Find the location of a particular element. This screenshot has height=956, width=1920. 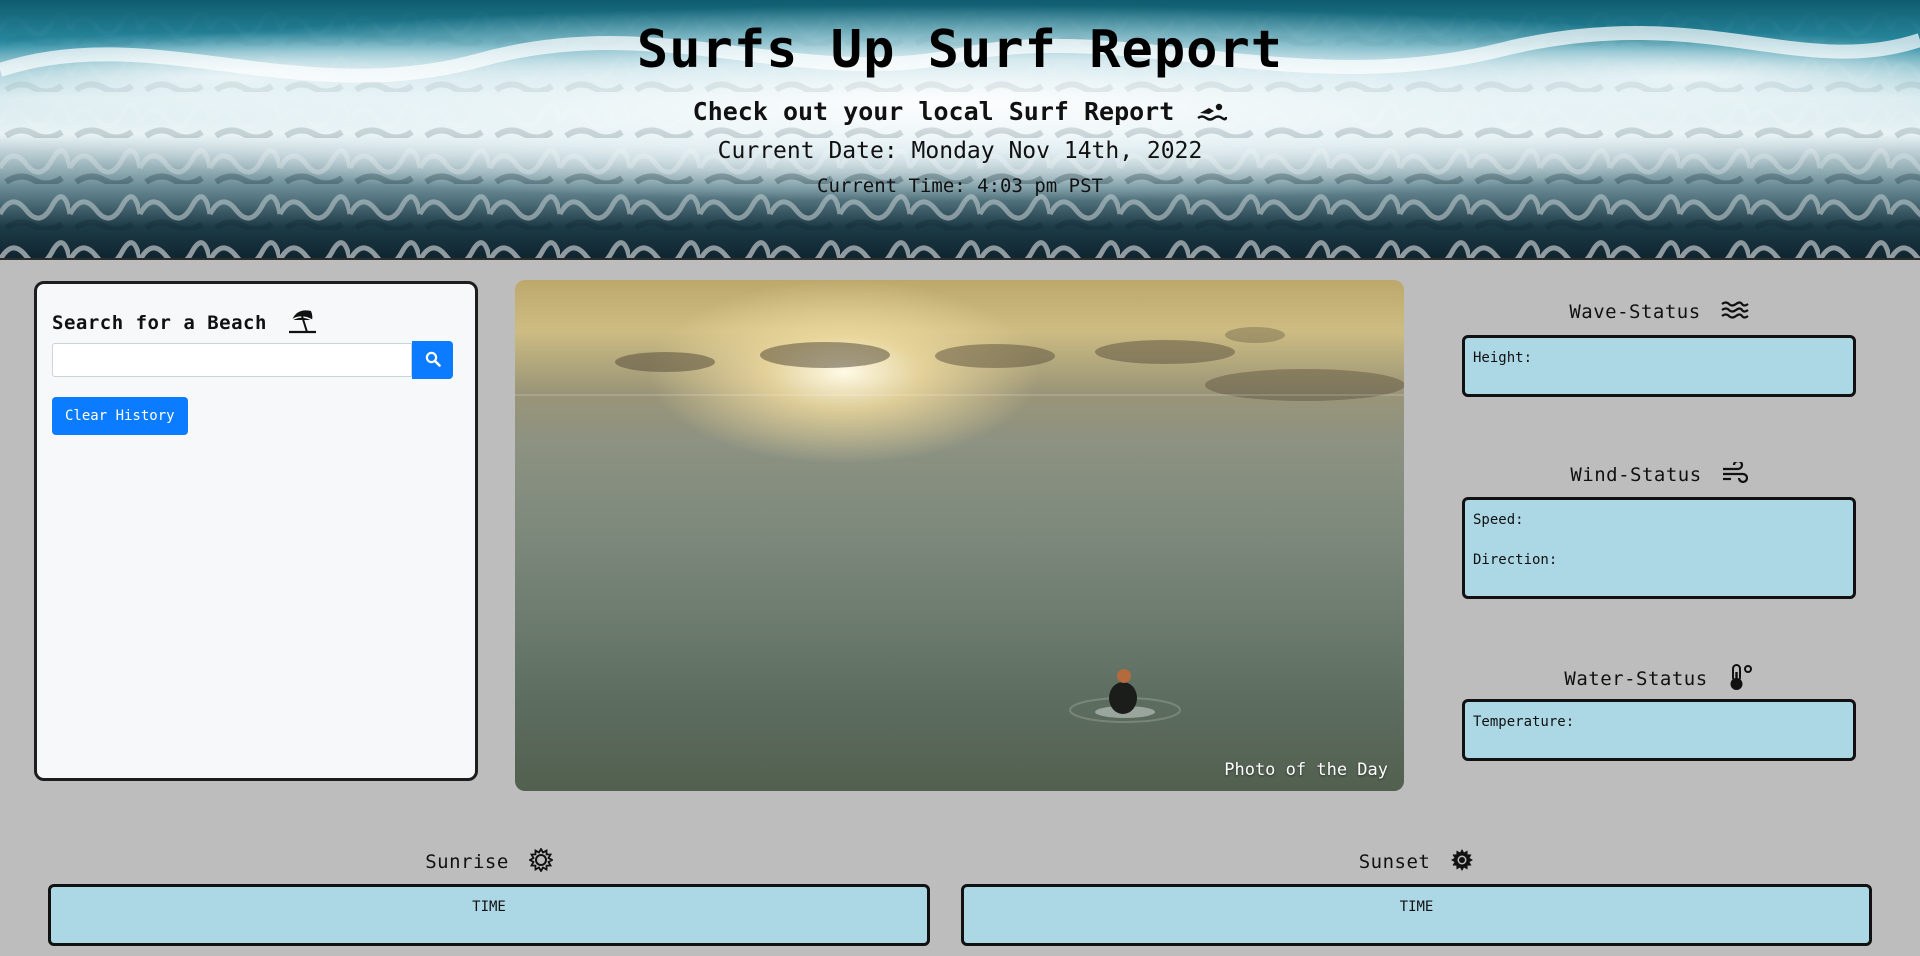

sunset-title: Sunset is located at coordinates (1394, 862).